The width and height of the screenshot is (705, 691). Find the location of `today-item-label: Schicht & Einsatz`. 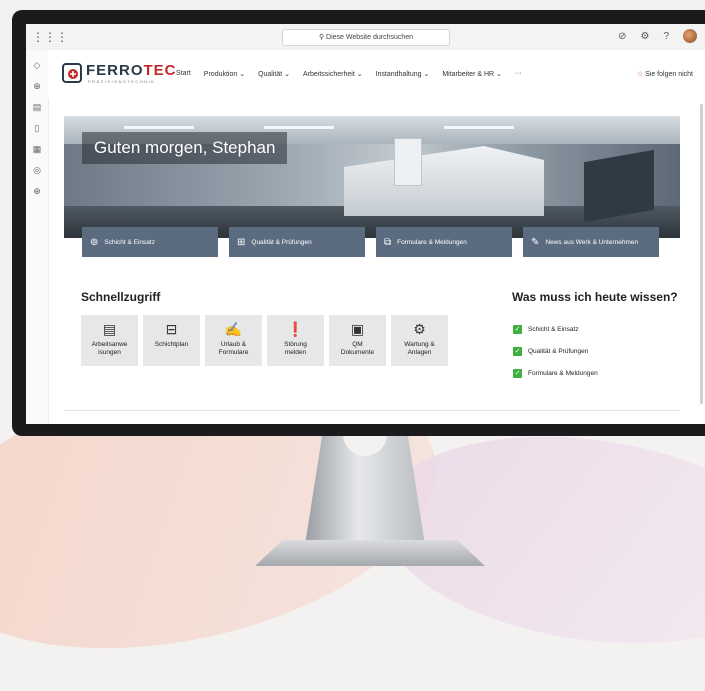

today-item-label: Schicht & Einsatz is located at coordinates (553, 329).